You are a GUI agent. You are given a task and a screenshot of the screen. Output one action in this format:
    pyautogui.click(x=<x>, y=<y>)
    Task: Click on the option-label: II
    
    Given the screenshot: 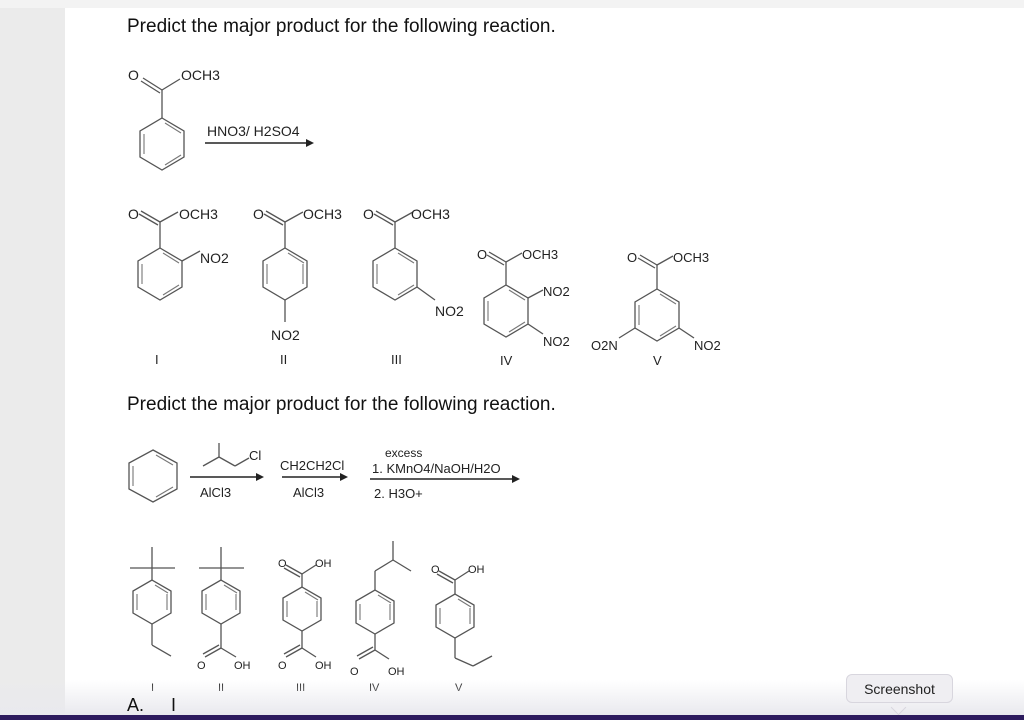 What is the action you would take?
    pyautogui.click(x=283, y=359)
    